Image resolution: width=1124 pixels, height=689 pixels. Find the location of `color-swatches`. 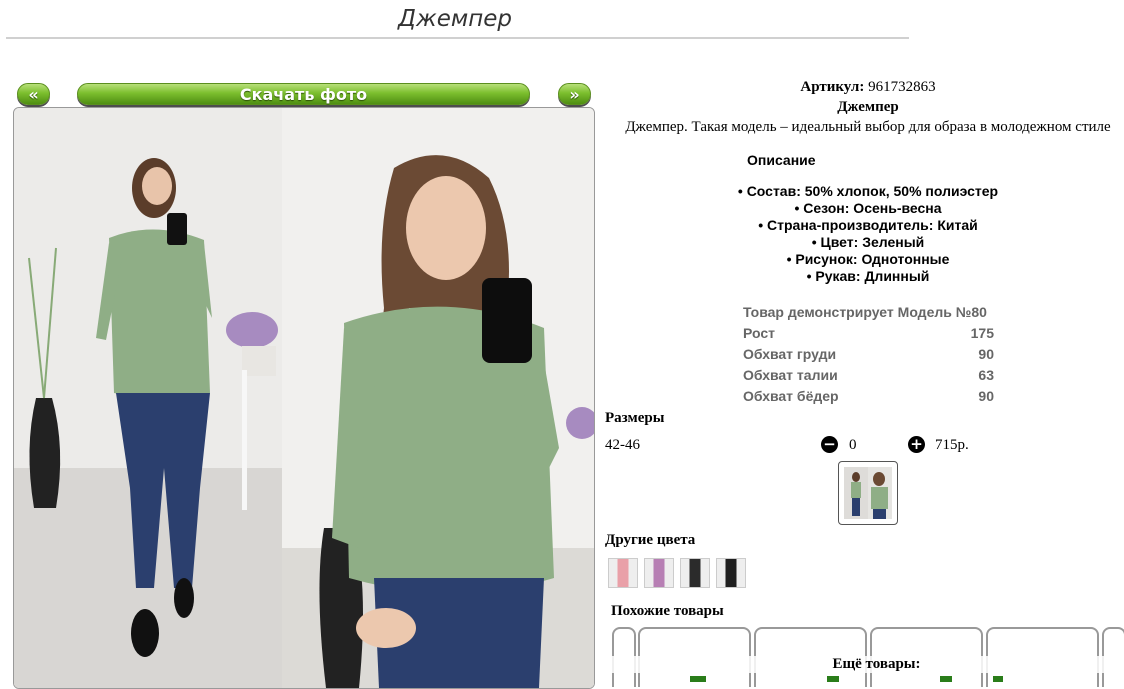

color-swatches is located at coordinates (677, 573).